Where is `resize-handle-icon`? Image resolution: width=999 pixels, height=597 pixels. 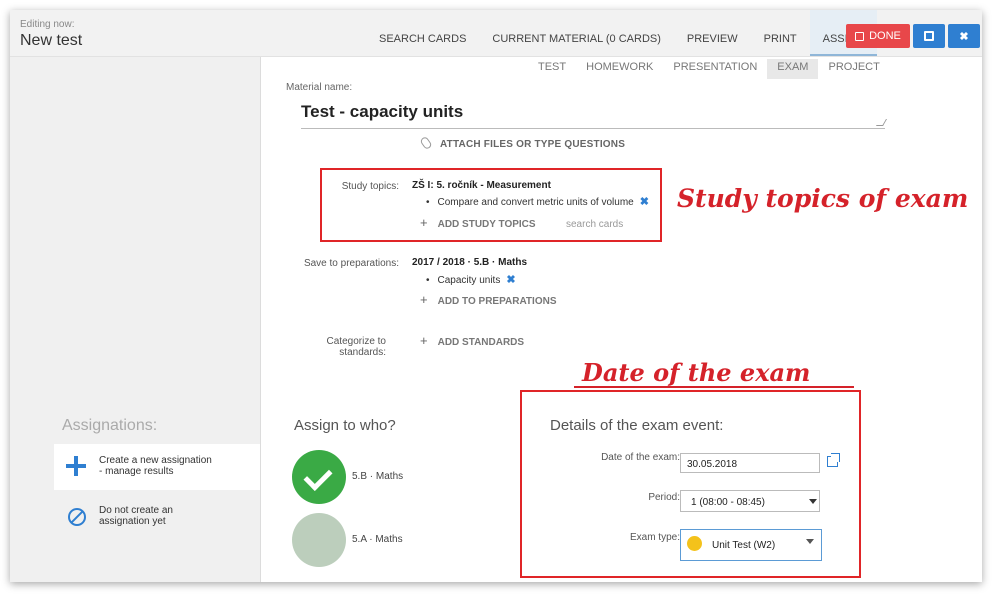
resize-handle-icon is located at coordinates (881, 122).